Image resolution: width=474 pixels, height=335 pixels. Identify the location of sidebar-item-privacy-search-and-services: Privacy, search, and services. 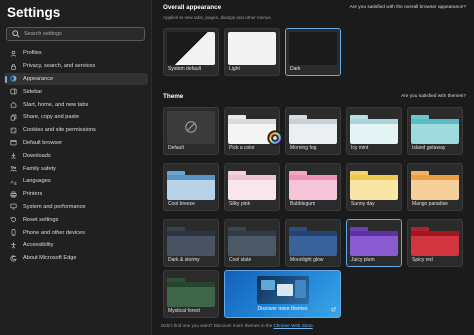
(76, 66).